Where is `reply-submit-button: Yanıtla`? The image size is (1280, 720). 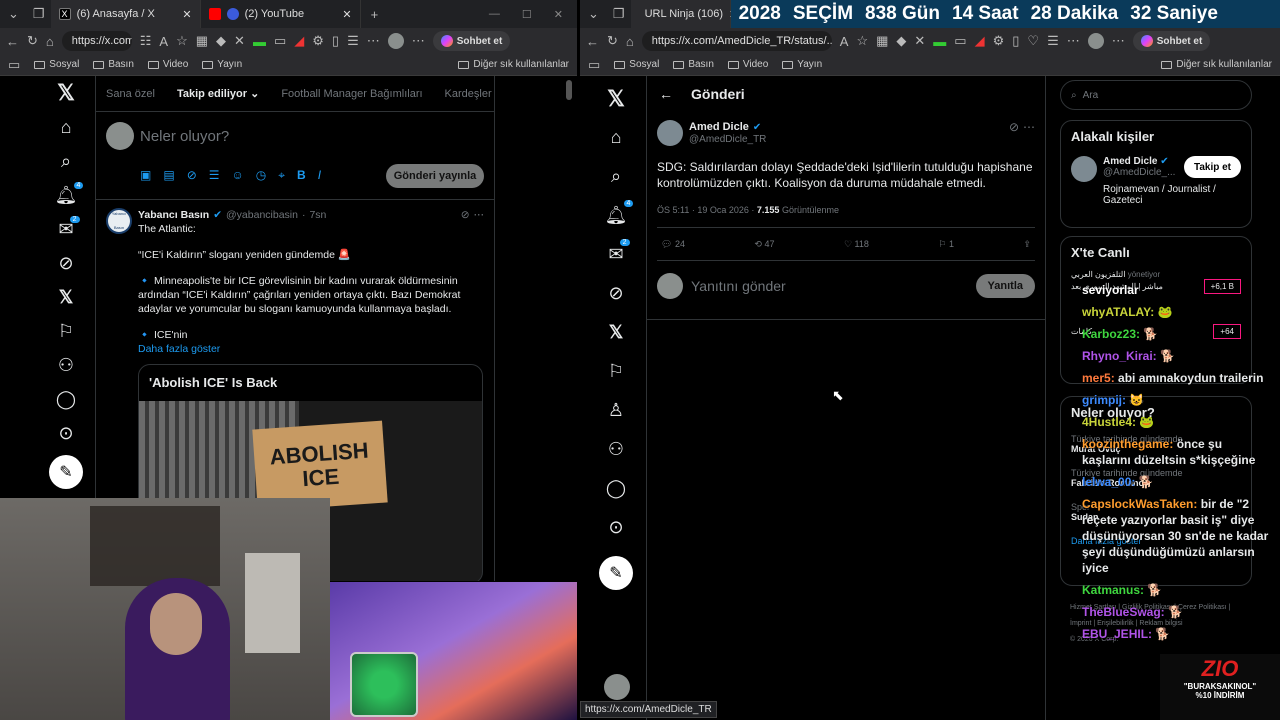
reply-submit-button: Yanıtla is located at coordinates (1005, 286).